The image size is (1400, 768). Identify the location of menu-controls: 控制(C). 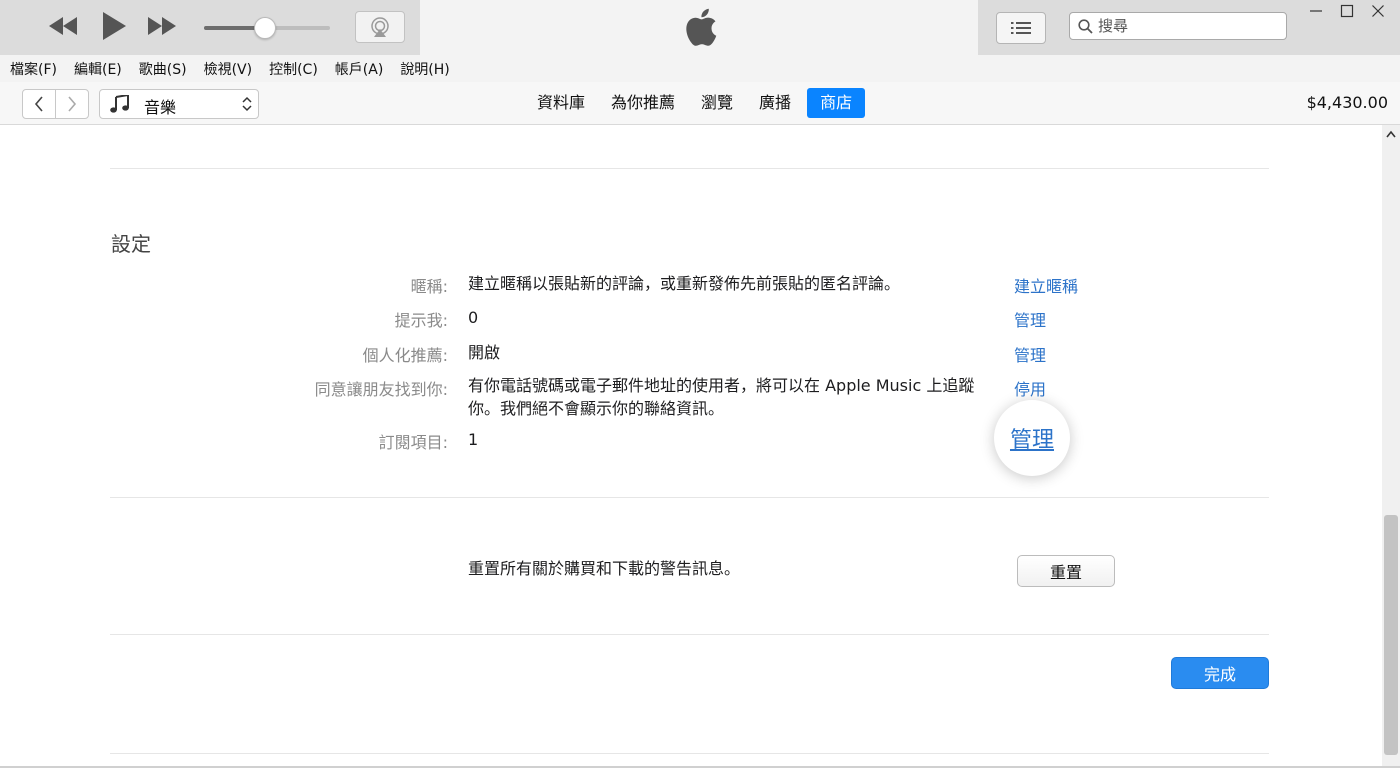
(293, 69).